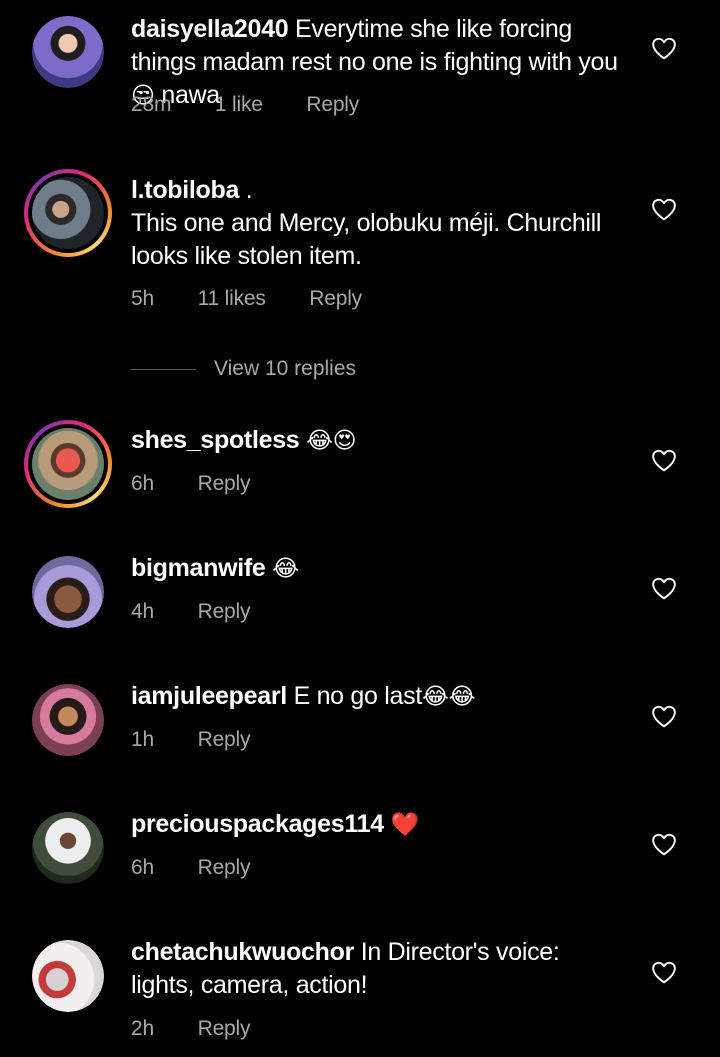  Describe the element at coordinates (191, 1029) in the screenshot. I see `comment-meta: 2h Reply` at that location.